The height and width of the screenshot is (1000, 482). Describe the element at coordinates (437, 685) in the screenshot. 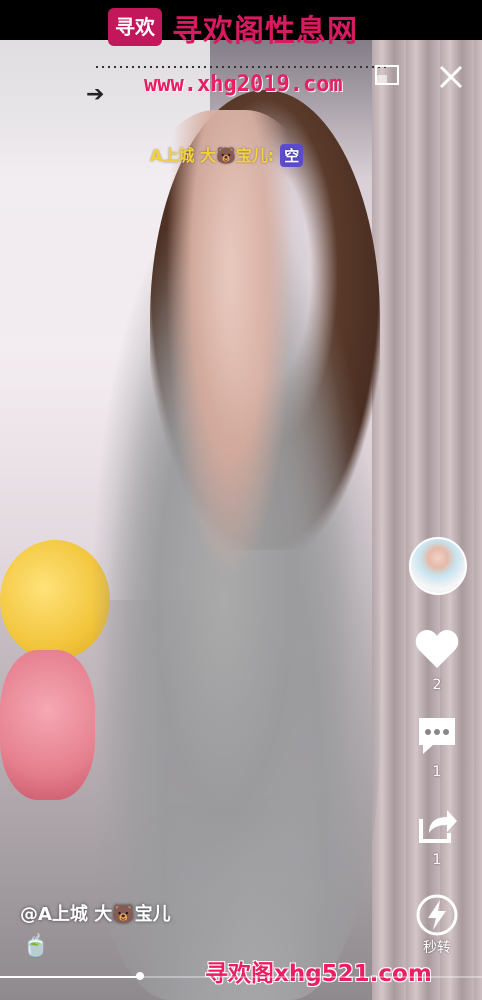

I see `like-count: 2` at that location.